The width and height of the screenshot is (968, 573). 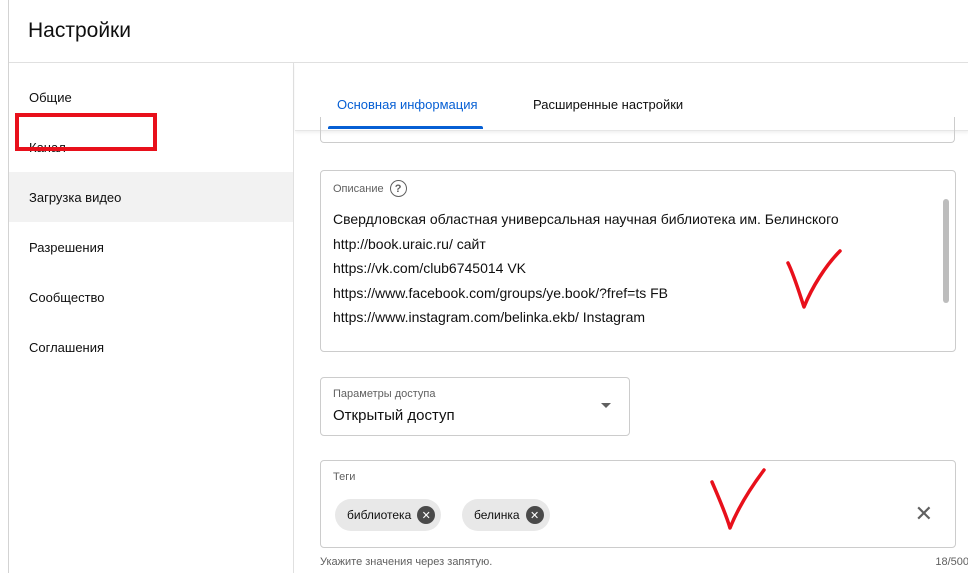 What do you see at coordinates (608, 104) in the screenshot?
I see `tab-advanced-settings: Расширенные настройки` at bounding box center [608, 104].